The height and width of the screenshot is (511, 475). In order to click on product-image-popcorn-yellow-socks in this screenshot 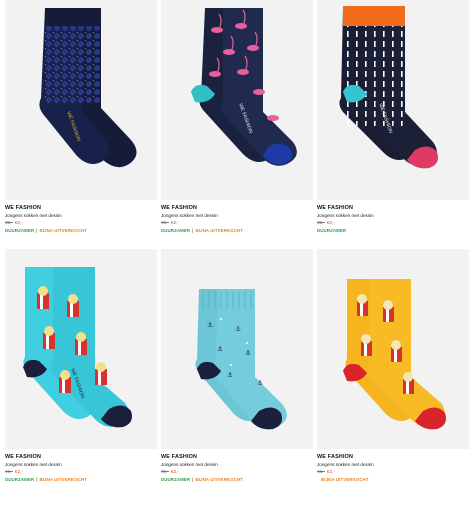, I will do `click(393, 349)`.